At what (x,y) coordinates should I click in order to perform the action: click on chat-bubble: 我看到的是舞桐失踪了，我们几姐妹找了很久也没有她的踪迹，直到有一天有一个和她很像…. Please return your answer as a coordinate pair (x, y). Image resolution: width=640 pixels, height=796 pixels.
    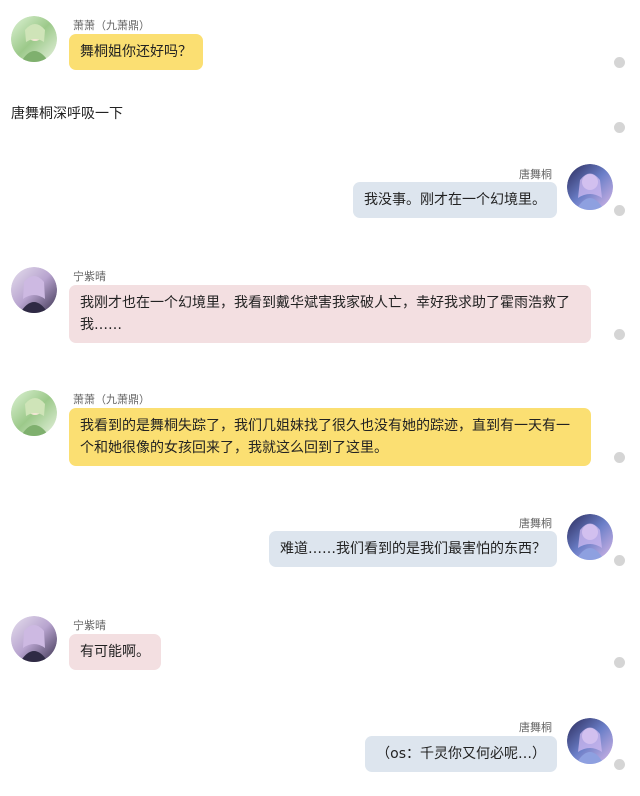
    Looking at the image, I should click on (330, 437).